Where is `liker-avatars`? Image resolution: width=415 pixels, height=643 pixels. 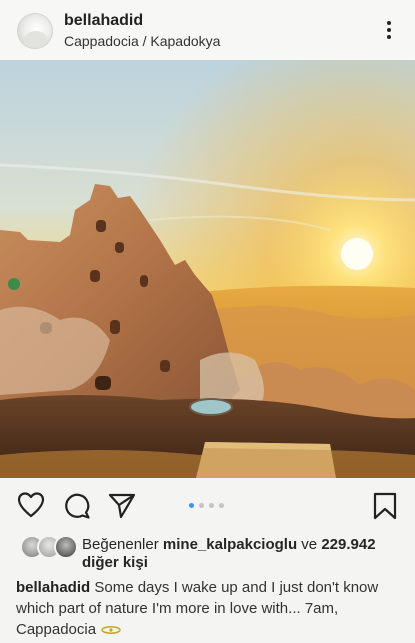
liker-avatars is located at coordinates (49, 547).